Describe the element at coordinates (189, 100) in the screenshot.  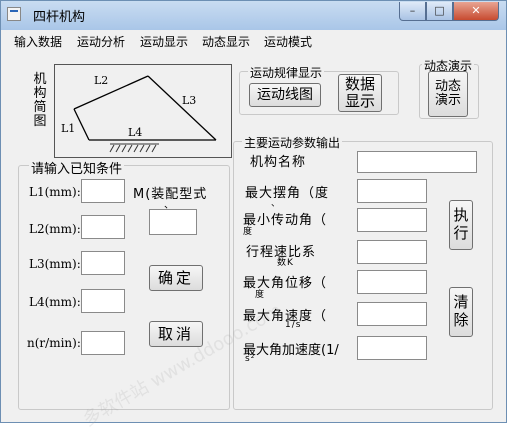
I see `label-l3: L3` at that location.